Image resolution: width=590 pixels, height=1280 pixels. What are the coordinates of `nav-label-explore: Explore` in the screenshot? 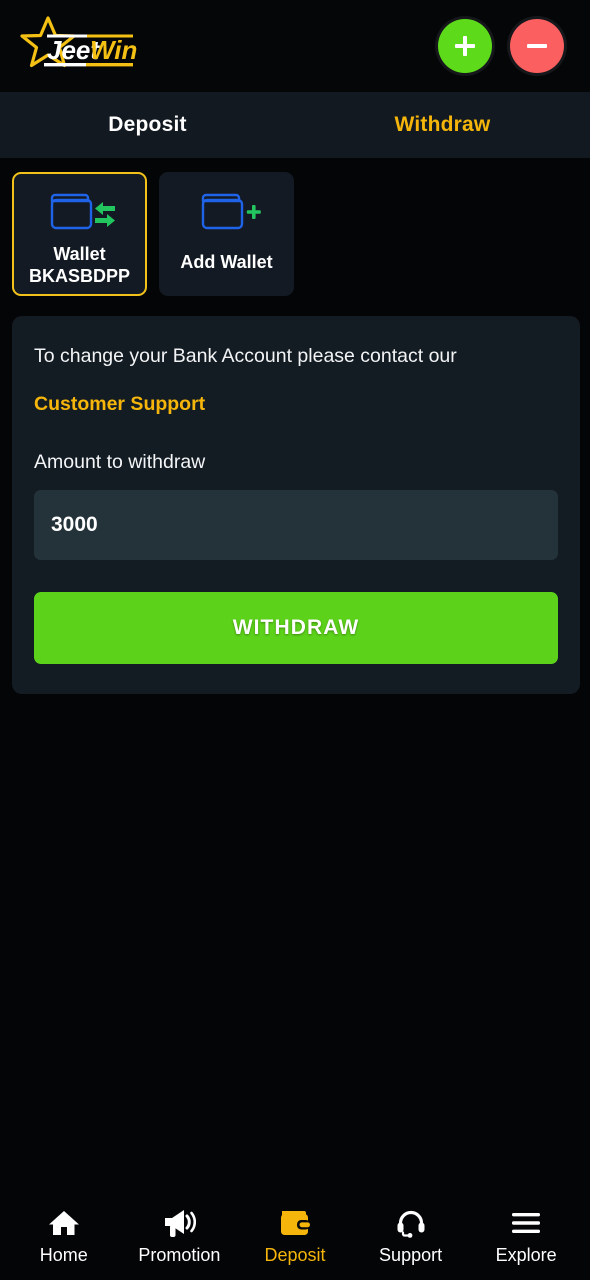 It's located at (526, 1255).